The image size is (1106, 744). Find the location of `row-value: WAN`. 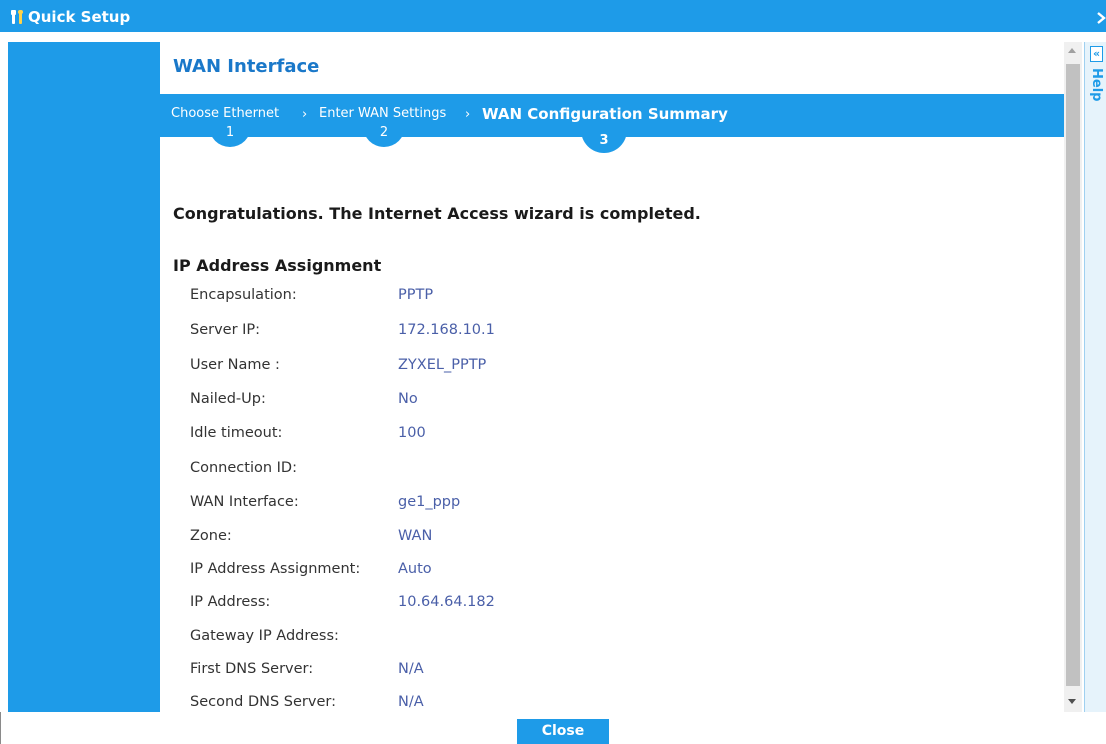

row-value: WAN is located at coordinates (415, 536).